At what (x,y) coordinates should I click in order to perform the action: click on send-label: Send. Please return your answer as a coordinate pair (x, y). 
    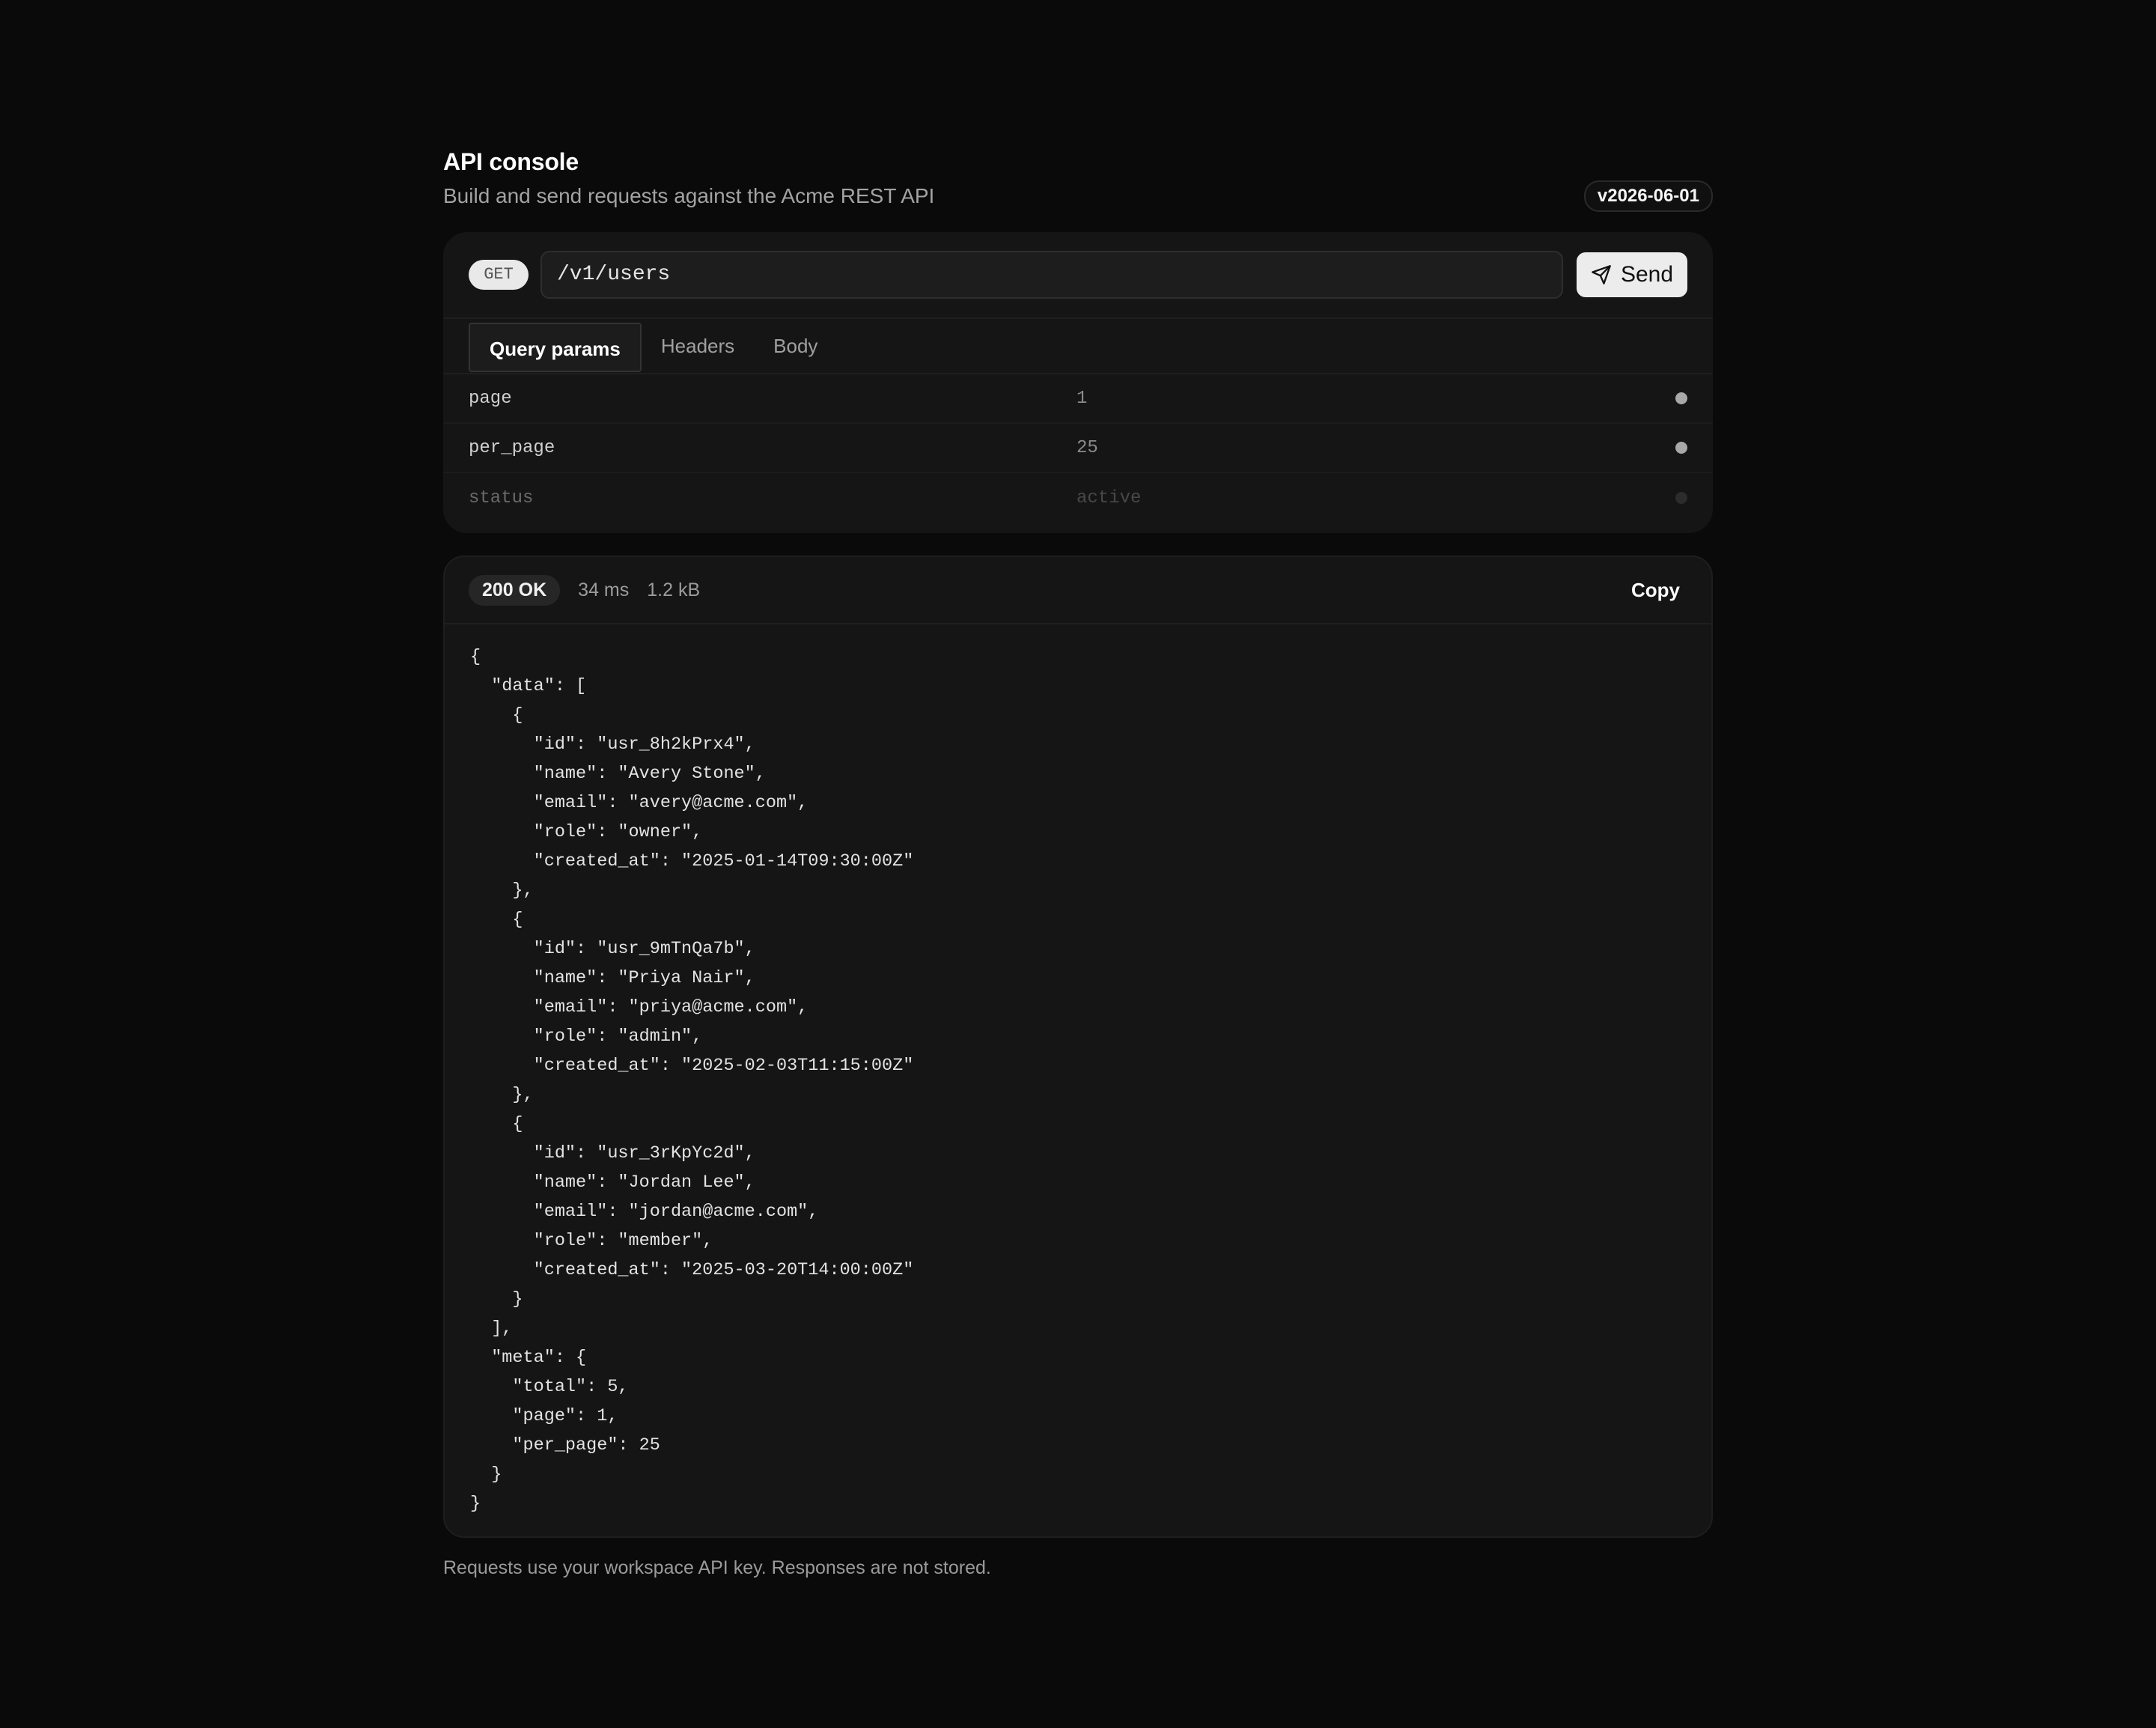
    Looking at the image, I should click on (1647, 274).